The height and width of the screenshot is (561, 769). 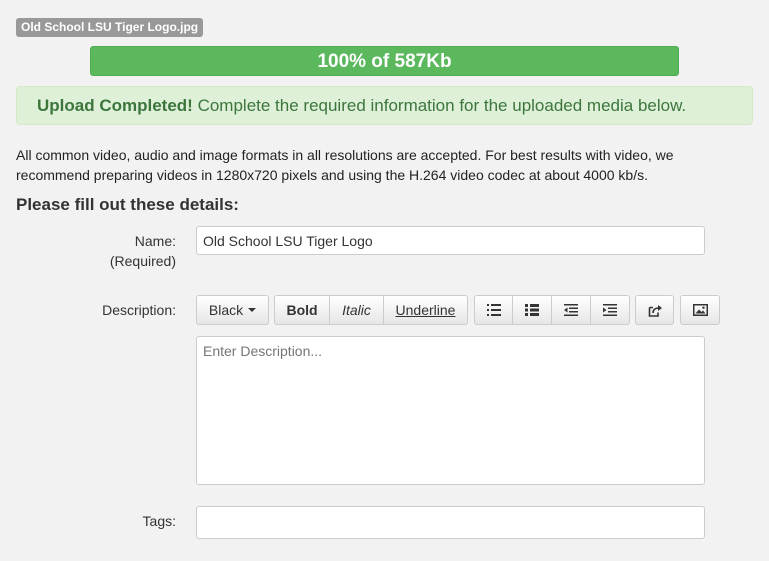 I want to click on ordered-list-icon, so click(x=532, y=310).